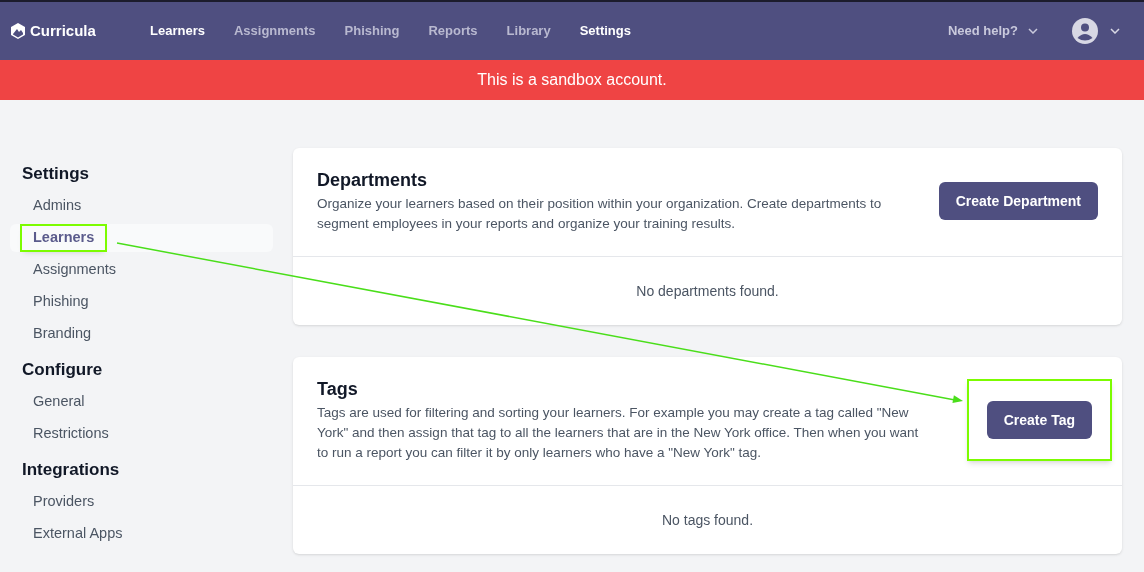 This screenshot has width=1144, height=572. What do you see at coordinates (605, 31) in the screenshot?
I see `nav-link: Settings` at bounding box center [605, 31].